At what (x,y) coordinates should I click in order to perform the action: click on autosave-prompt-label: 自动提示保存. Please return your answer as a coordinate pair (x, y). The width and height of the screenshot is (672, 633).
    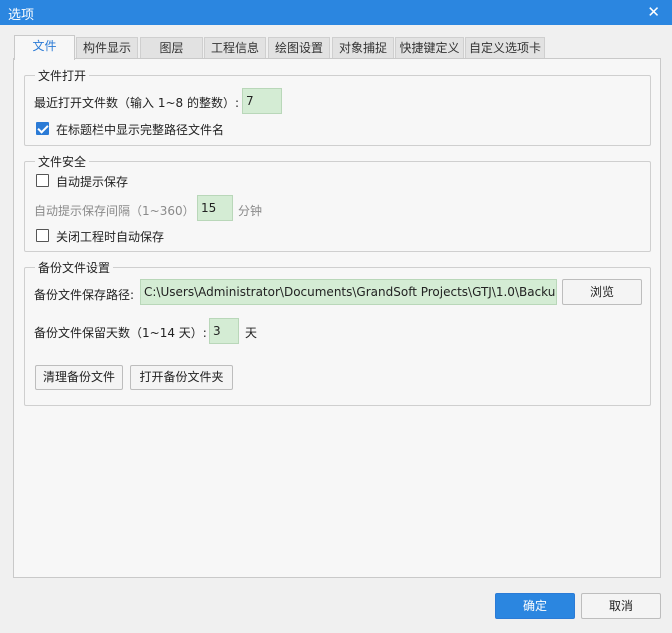
    Looking at the image, I should click on (92, 182).